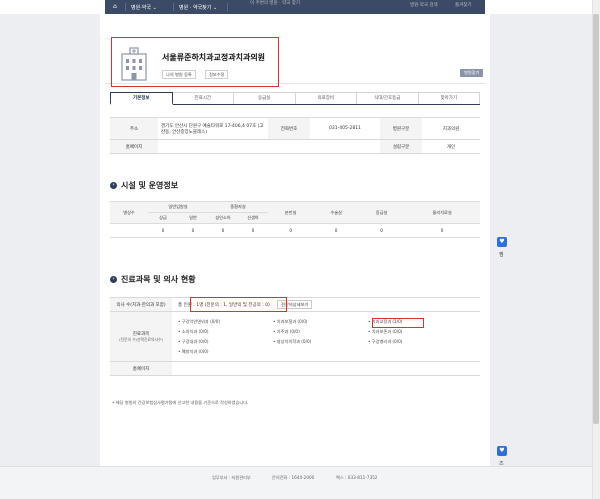  What do you see at coordinates (214, 57) in the screenshot?
I see `hospital-name: 서울류준하치과교정과치과의원` at bounding box center [214, 57].